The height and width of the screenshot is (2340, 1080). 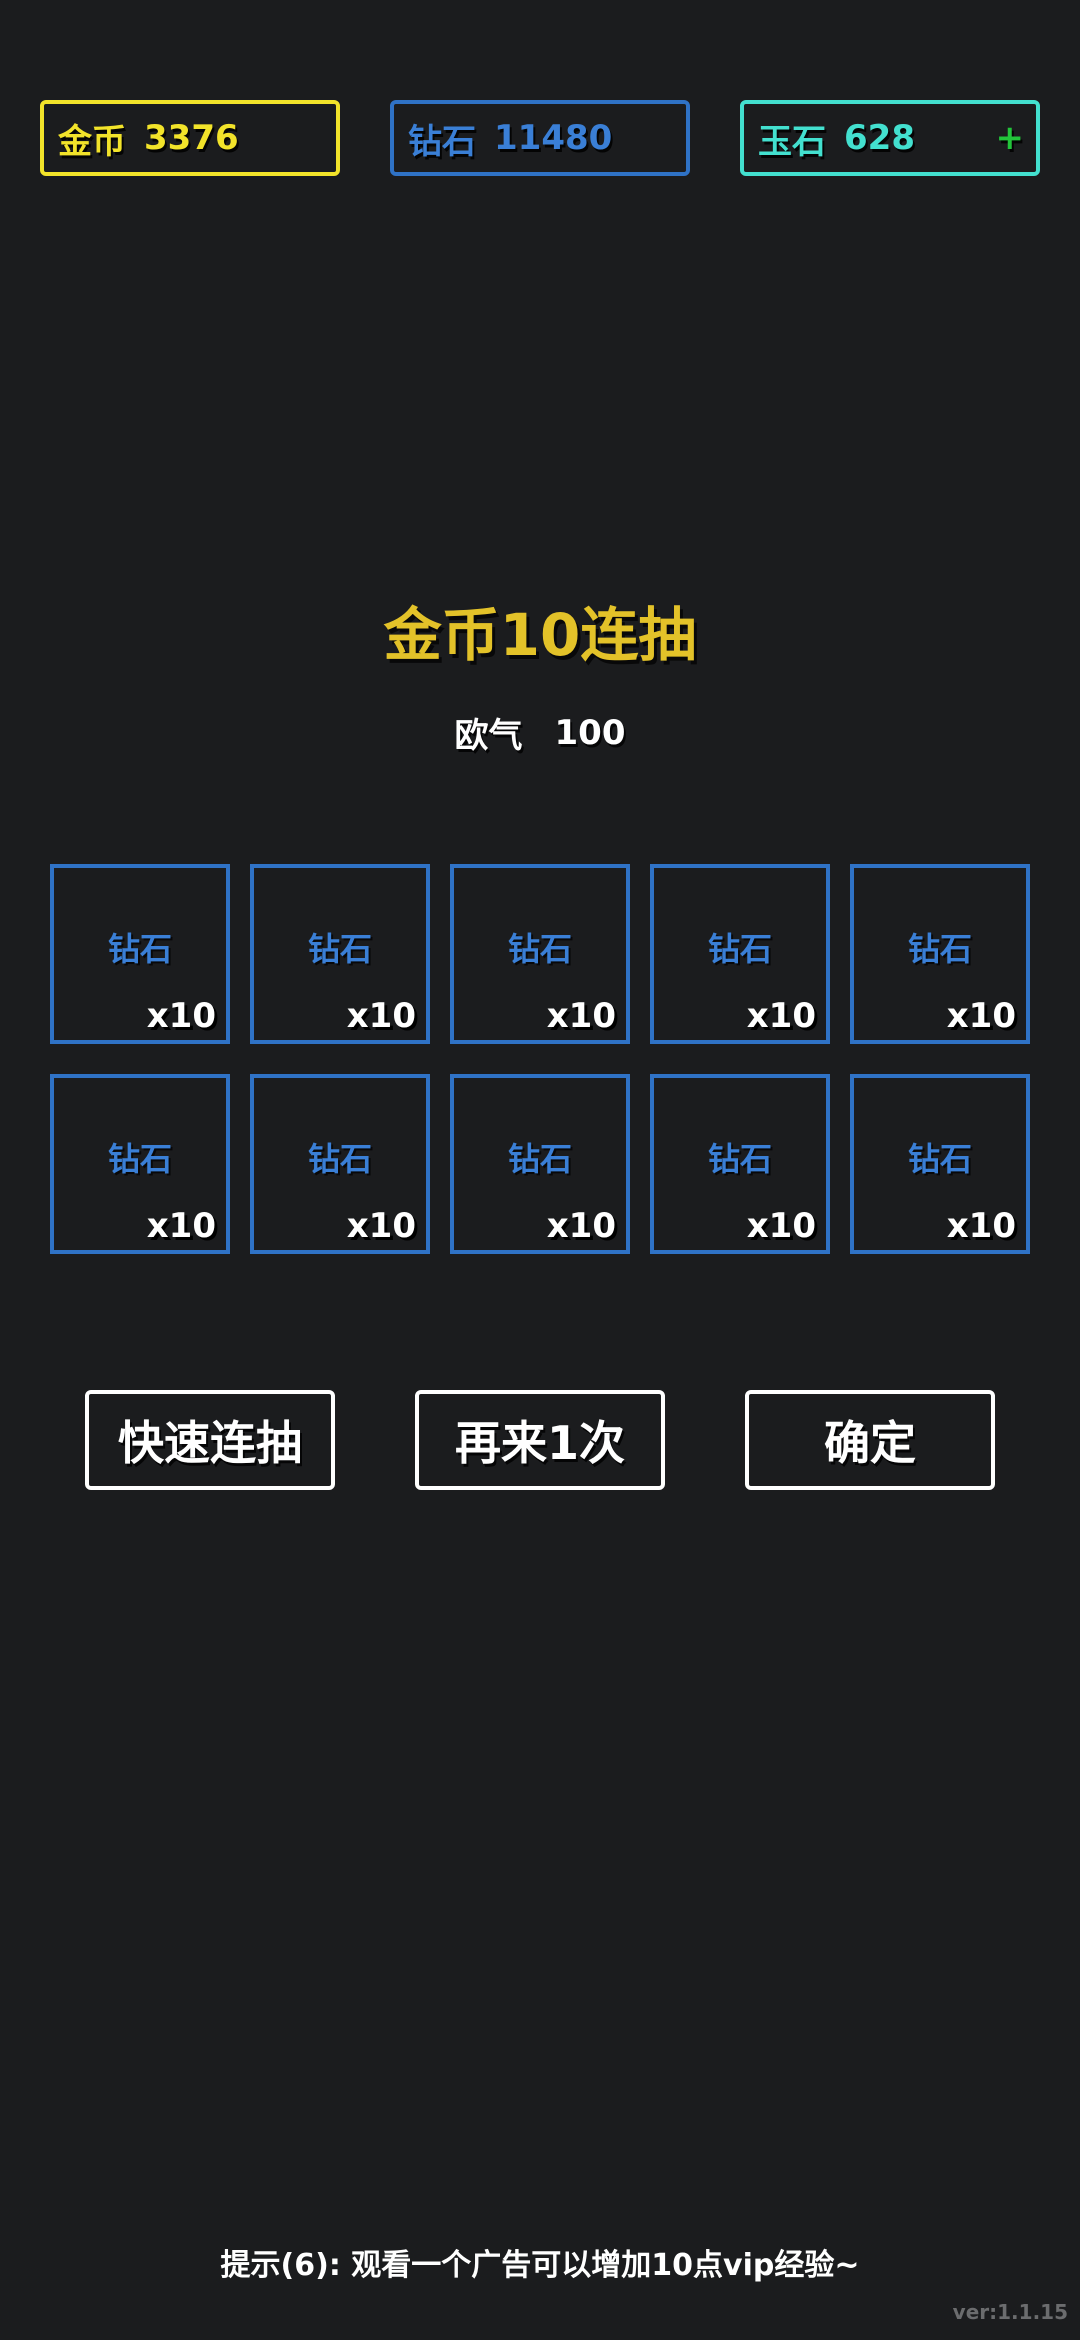 What do you see at coordinates (1010, 138) in the screenshot?
I see `add-jade-button: +` at bounding box center [1010, 138].